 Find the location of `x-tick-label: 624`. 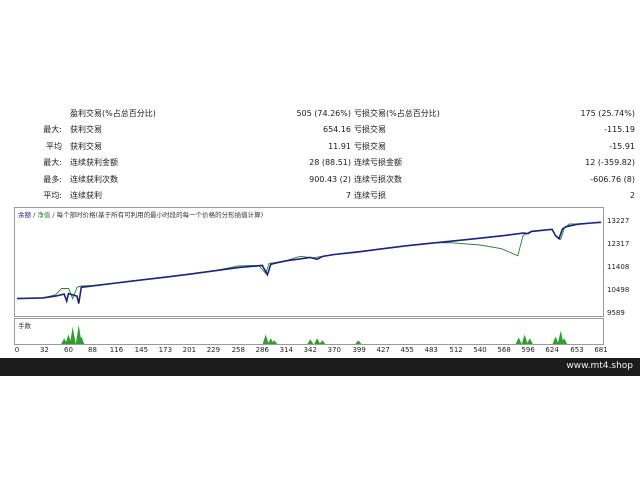

x-tick-label: 624 is located at coordinates (552, 350).